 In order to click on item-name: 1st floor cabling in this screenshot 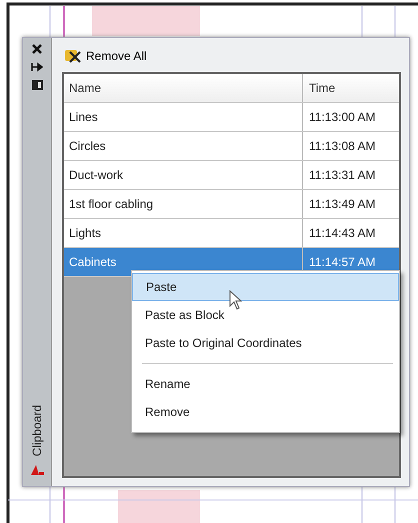, I will do `click(183, 204)`.